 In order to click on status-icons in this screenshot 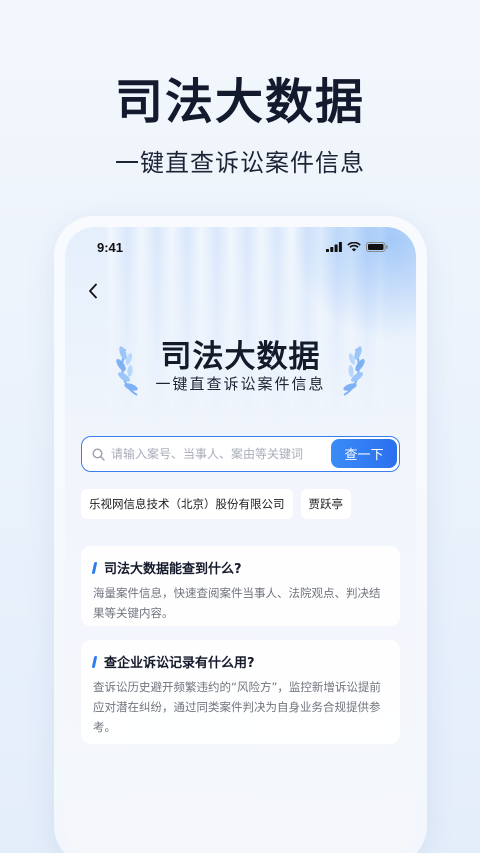, I will do `click(357, 247)`.